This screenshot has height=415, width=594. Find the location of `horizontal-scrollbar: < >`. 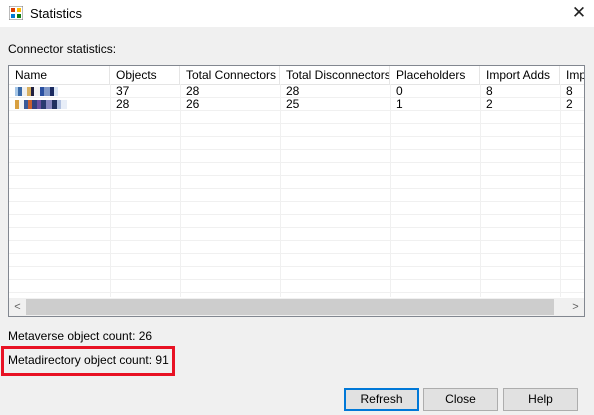

horizontal-scrollbar: < > is located at coordinates (296, 307).